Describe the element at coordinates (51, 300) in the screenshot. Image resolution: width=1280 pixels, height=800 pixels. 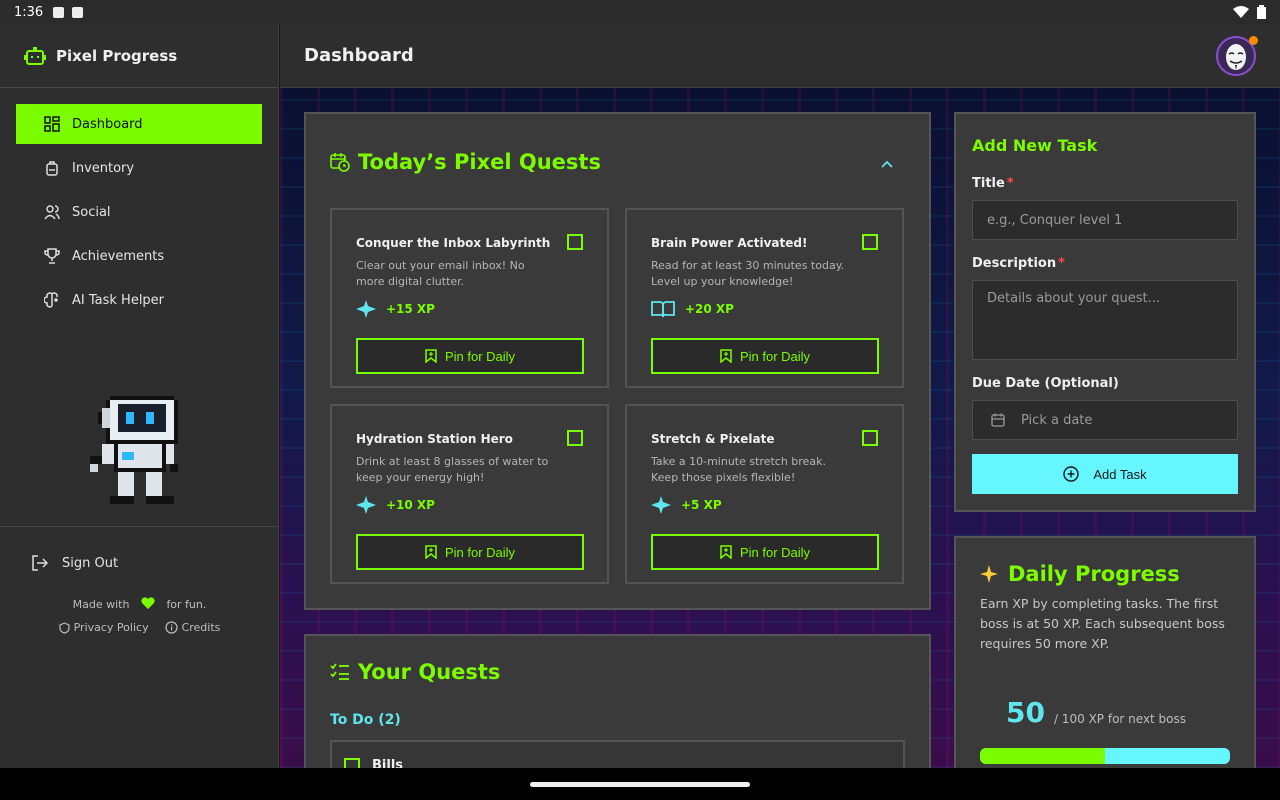
I see `brain-icon` at that location.